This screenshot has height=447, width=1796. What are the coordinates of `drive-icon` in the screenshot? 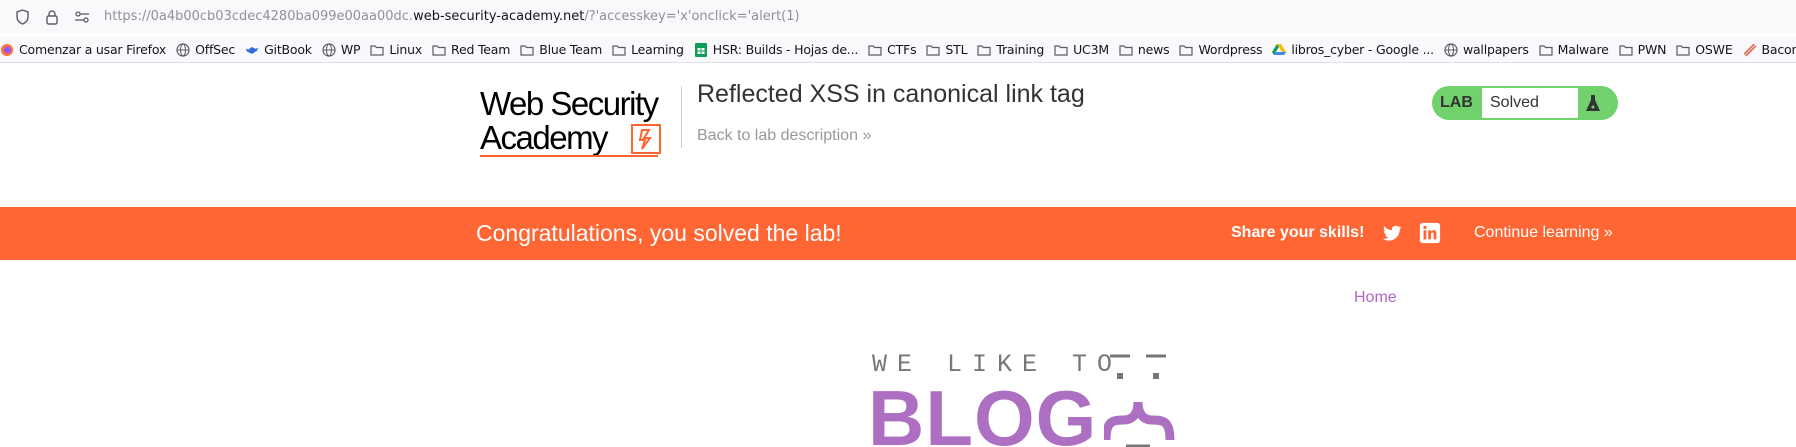 It's located at (1279, 50).